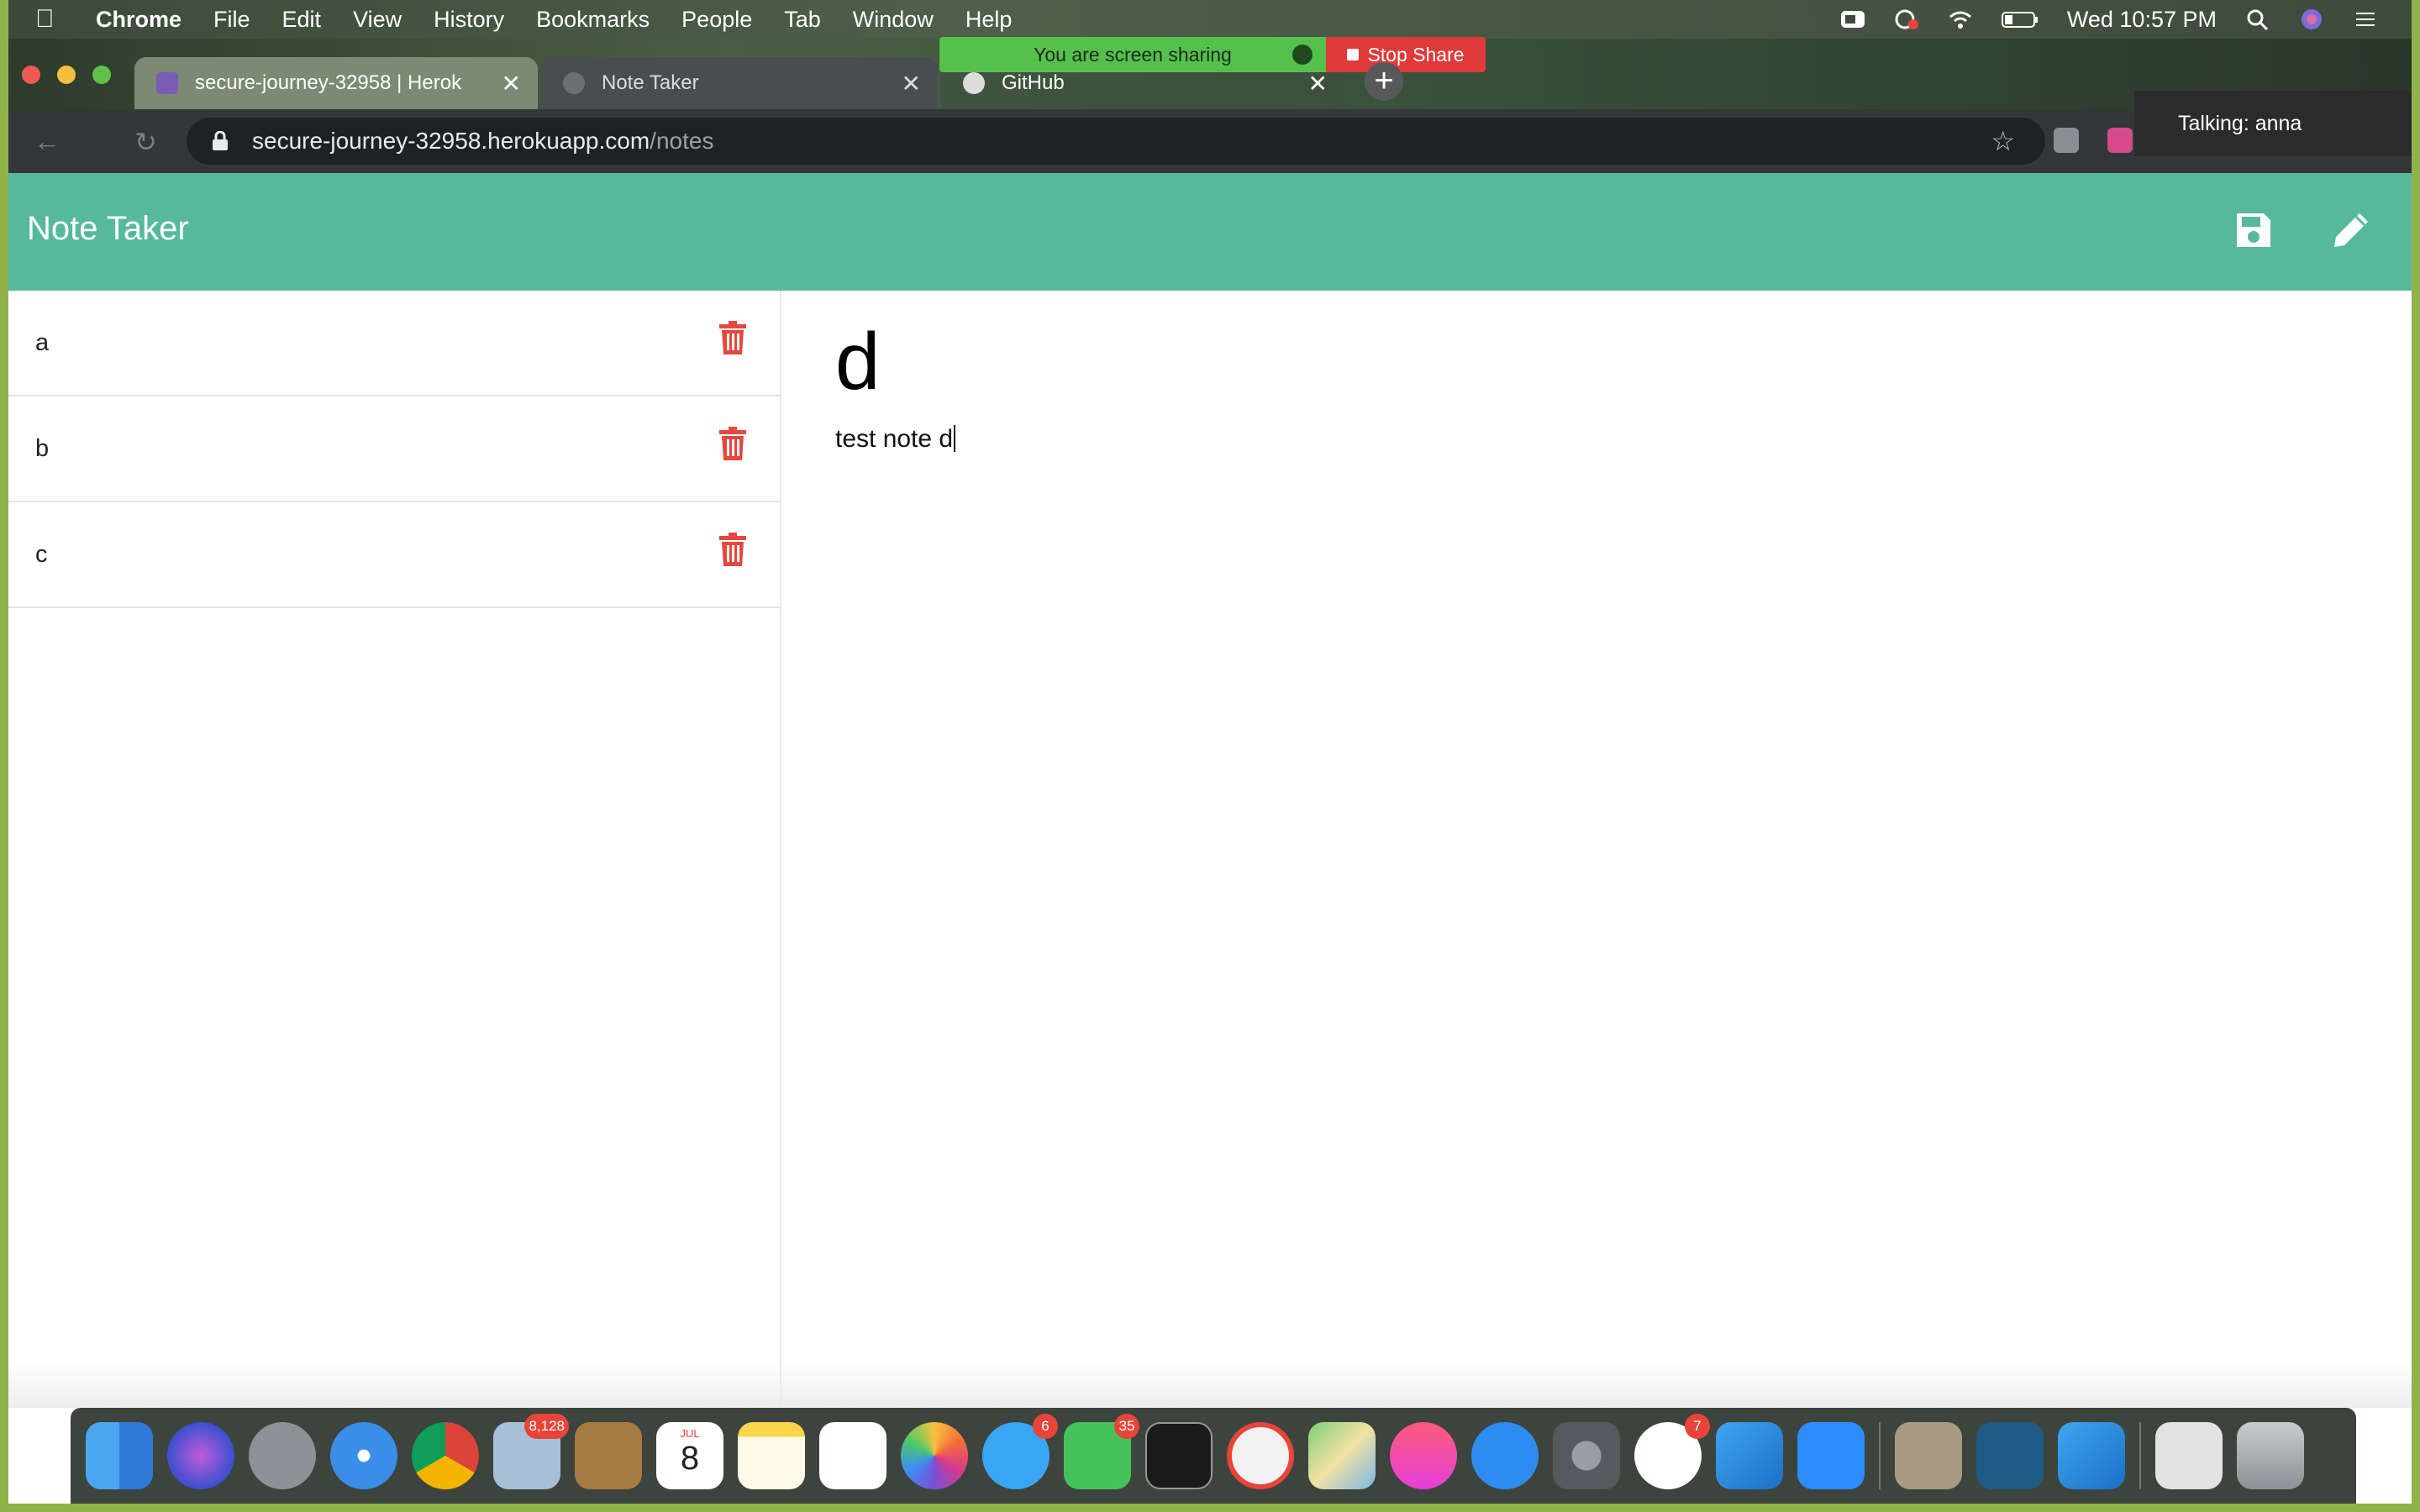 This screenshot has height=1512, width=2420. Describe the element at coordinates (394, 555) in the screenshot. I see `list-item: c` at that location.